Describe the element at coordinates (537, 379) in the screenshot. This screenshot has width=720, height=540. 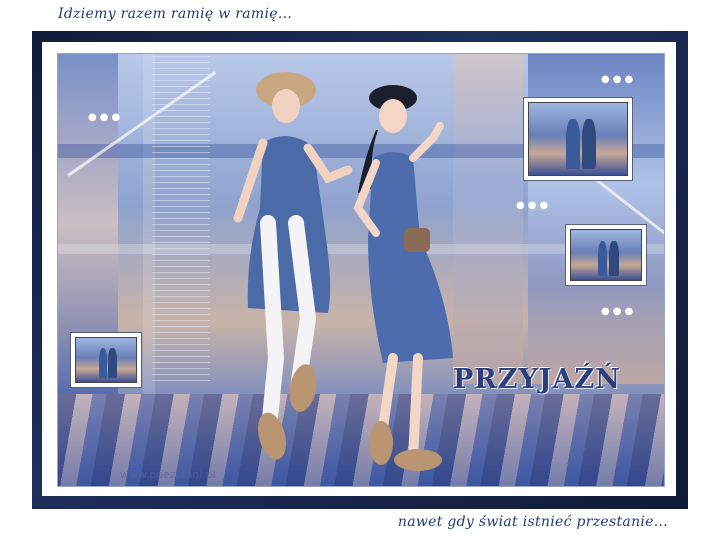
I see `przyjazn-logo-text: PRZYJAŹŃ` at that location.